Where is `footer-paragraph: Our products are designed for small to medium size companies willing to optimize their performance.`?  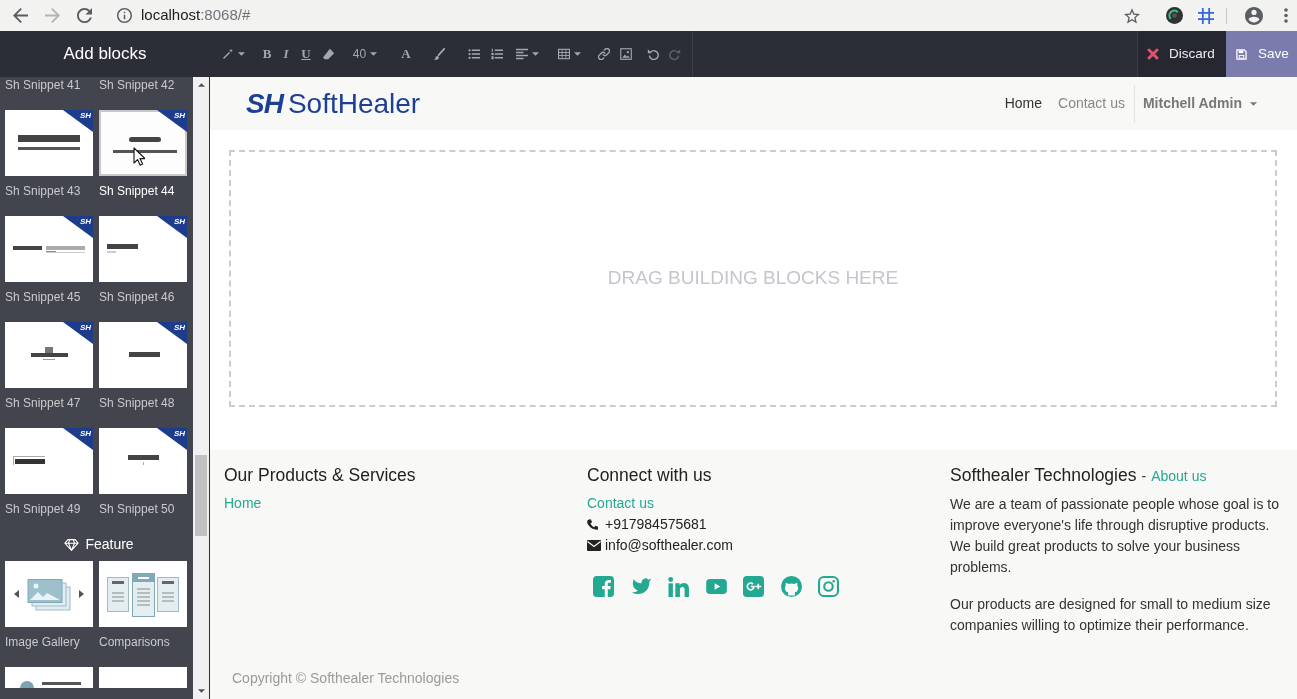 footer-paragraph: Our products are designed for small to medium size companies willing to optimize their performance. is located at coordinates (1111, 615).